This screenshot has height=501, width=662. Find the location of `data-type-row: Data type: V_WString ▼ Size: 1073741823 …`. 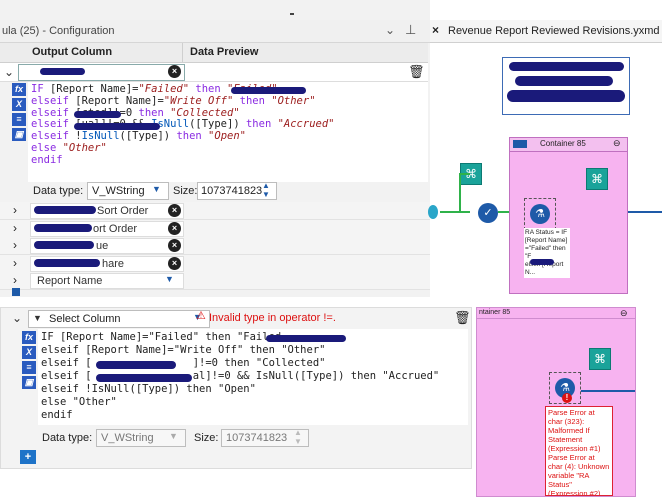

data-type-row: Data type: V_WString ▼ Size: 1073741823 … is located at coordinates (214, 190).